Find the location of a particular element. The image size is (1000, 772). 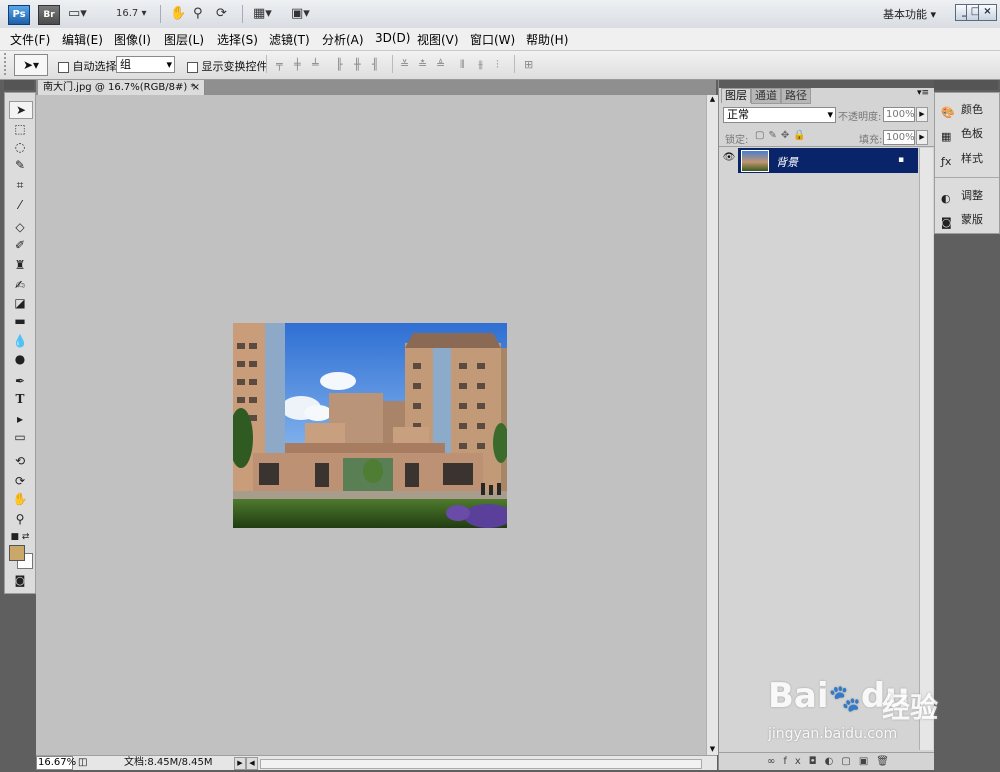

auto-align-icon: ⊞ is located at coordinates (531, 65).